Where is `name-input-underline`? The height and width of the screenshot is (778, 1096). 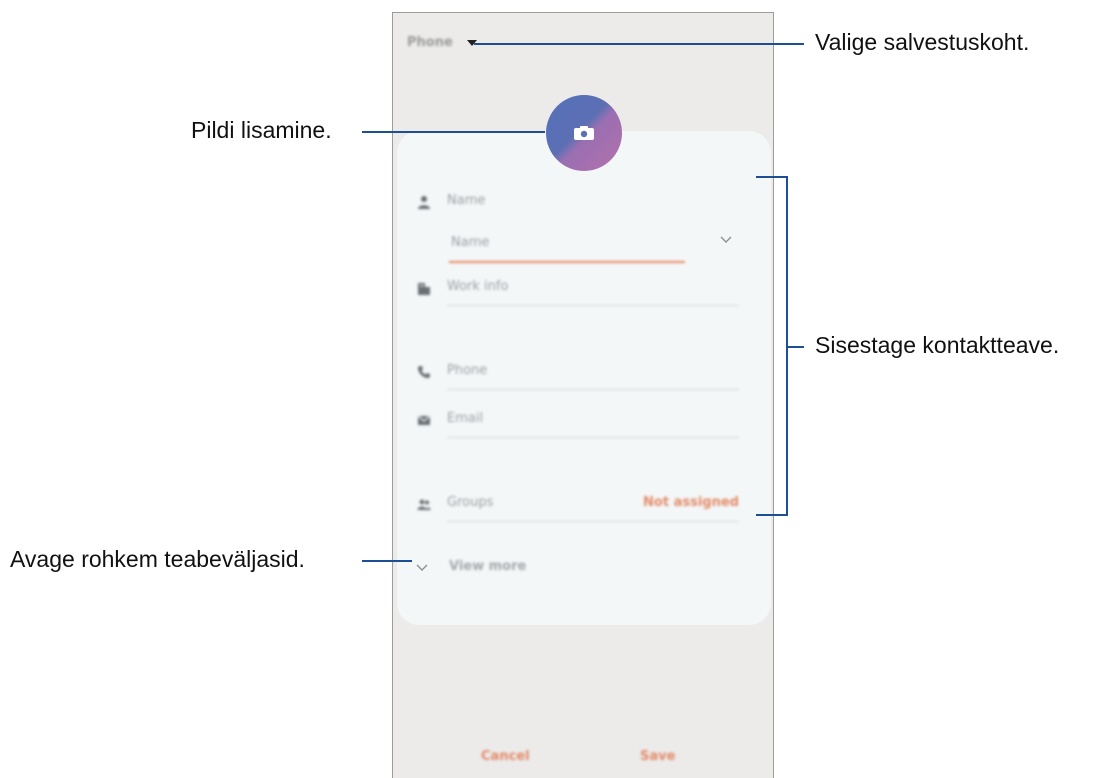 name-input-underline is located at coordinates (567, 262).